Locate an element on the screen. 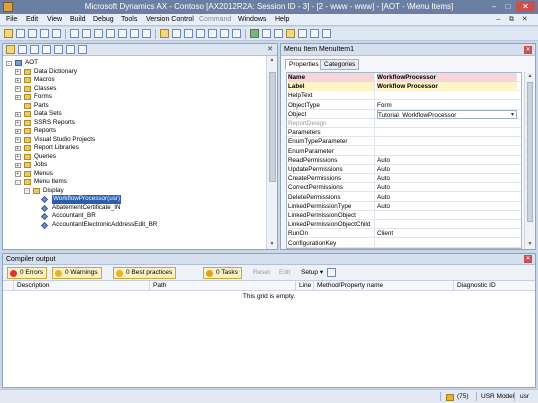 Image resolution: width=538 pixels, height=403 pixels. setup-button: Setup ▾ is located at coordinates (312, 273).